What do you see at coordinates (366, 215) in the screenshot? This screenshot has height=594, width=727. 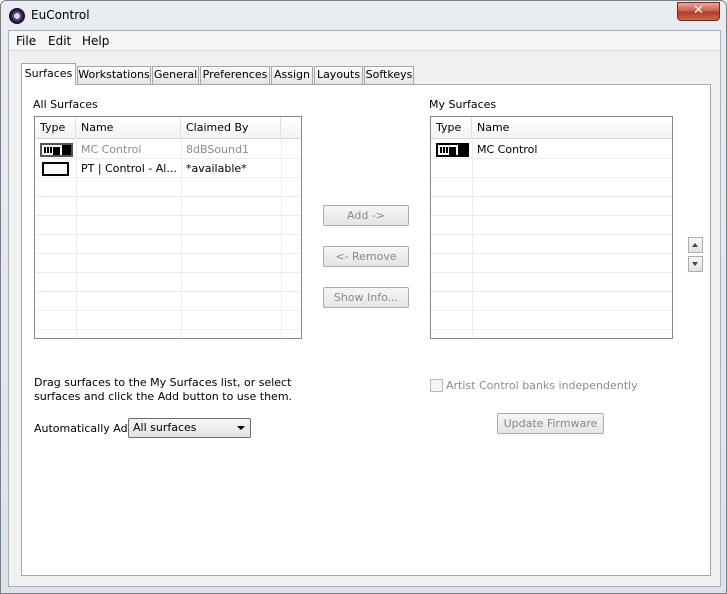 I see `add-button: Add ->` at bounding box center [366, 215].